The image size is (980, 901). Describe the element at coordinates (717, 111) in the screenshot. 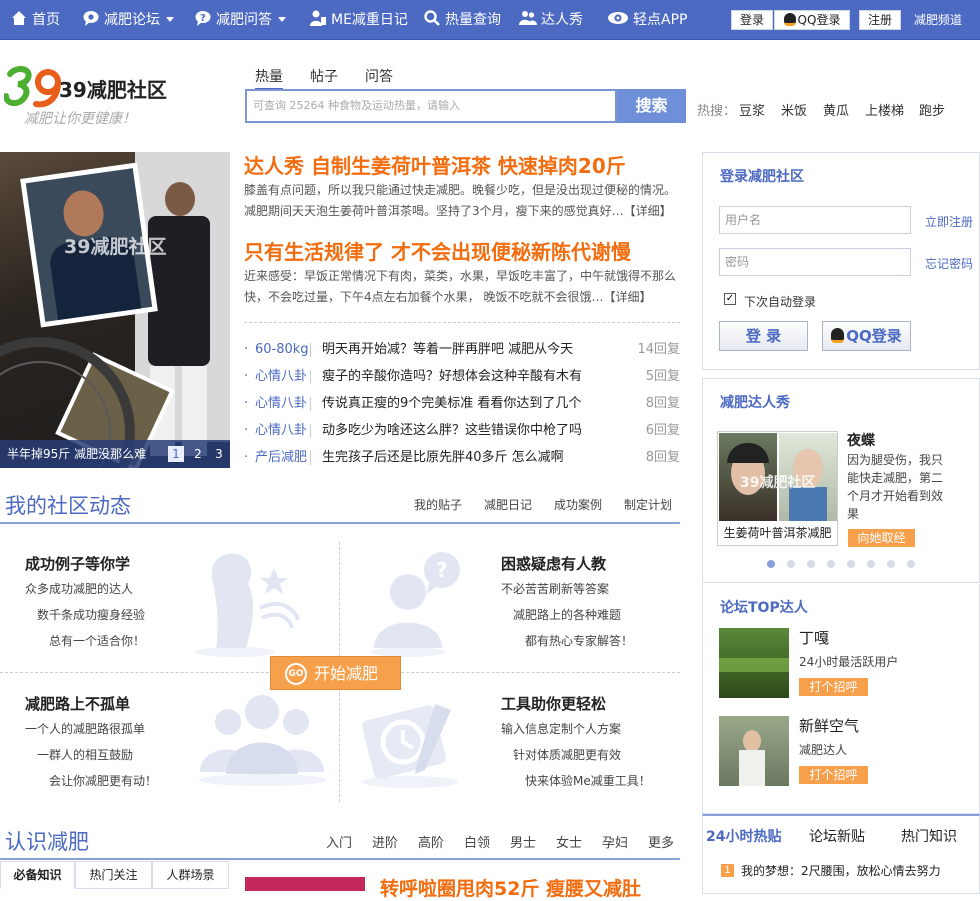

I see `hot-search-label: 热搜：` at that location.